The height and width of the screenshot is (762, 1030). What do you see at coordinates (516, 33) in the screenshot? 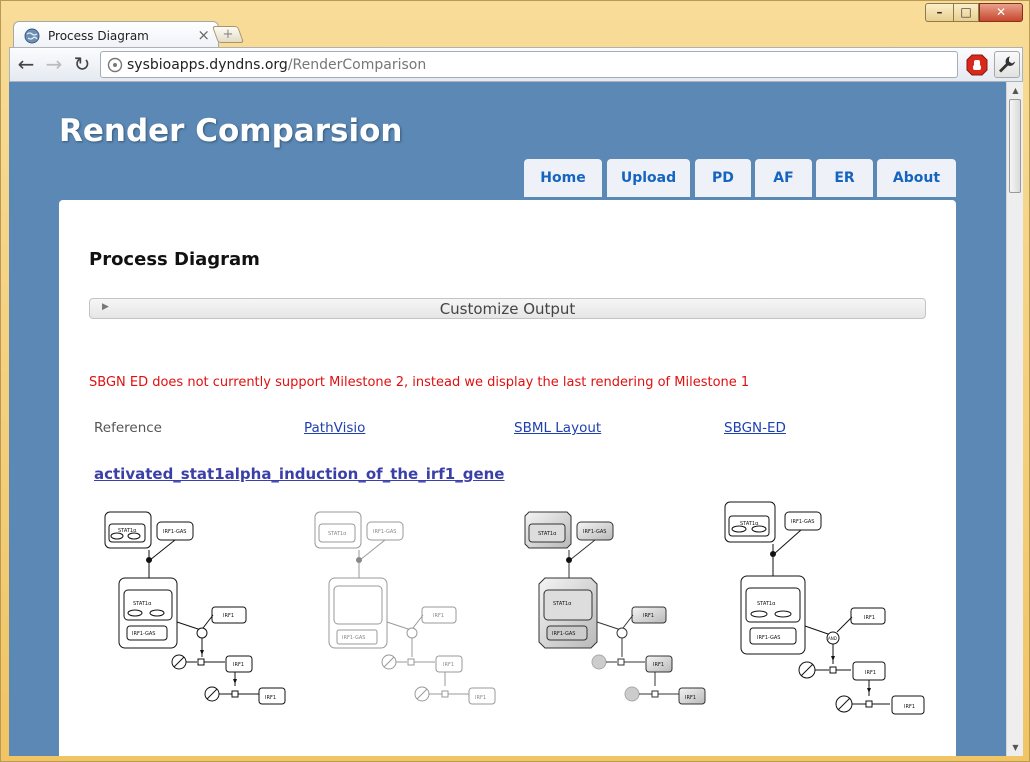
I see `tab-strip: Process Diagram × +` at bounding box center [516, 33].